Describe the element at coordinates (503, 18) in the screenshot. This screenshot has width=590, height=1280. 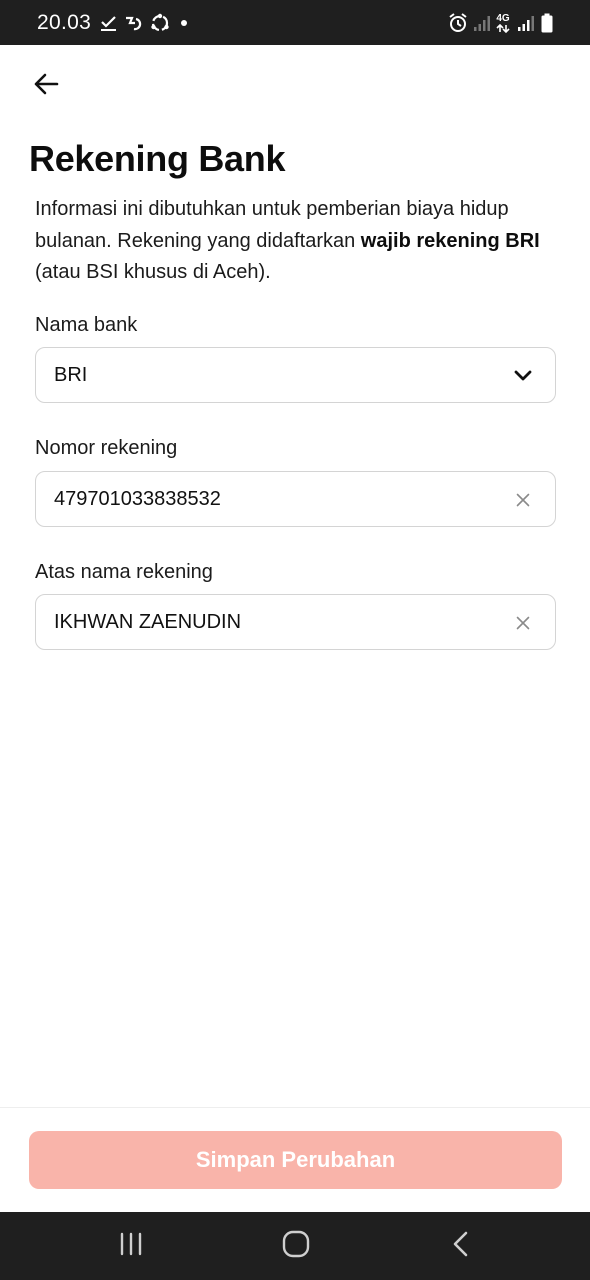
I see `network-label: 4G` at that location.